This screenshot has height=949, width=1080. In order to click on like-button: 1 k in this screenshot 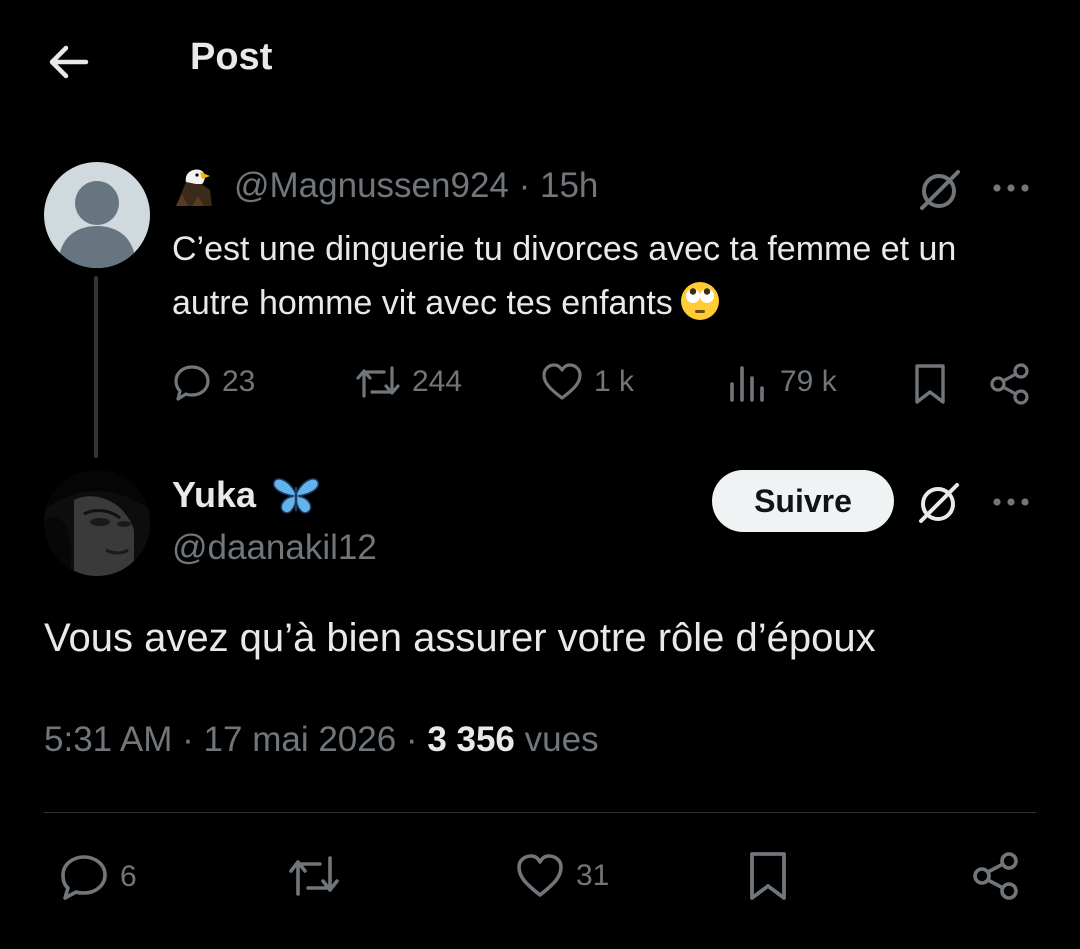, I will do `click(587, 382)`.